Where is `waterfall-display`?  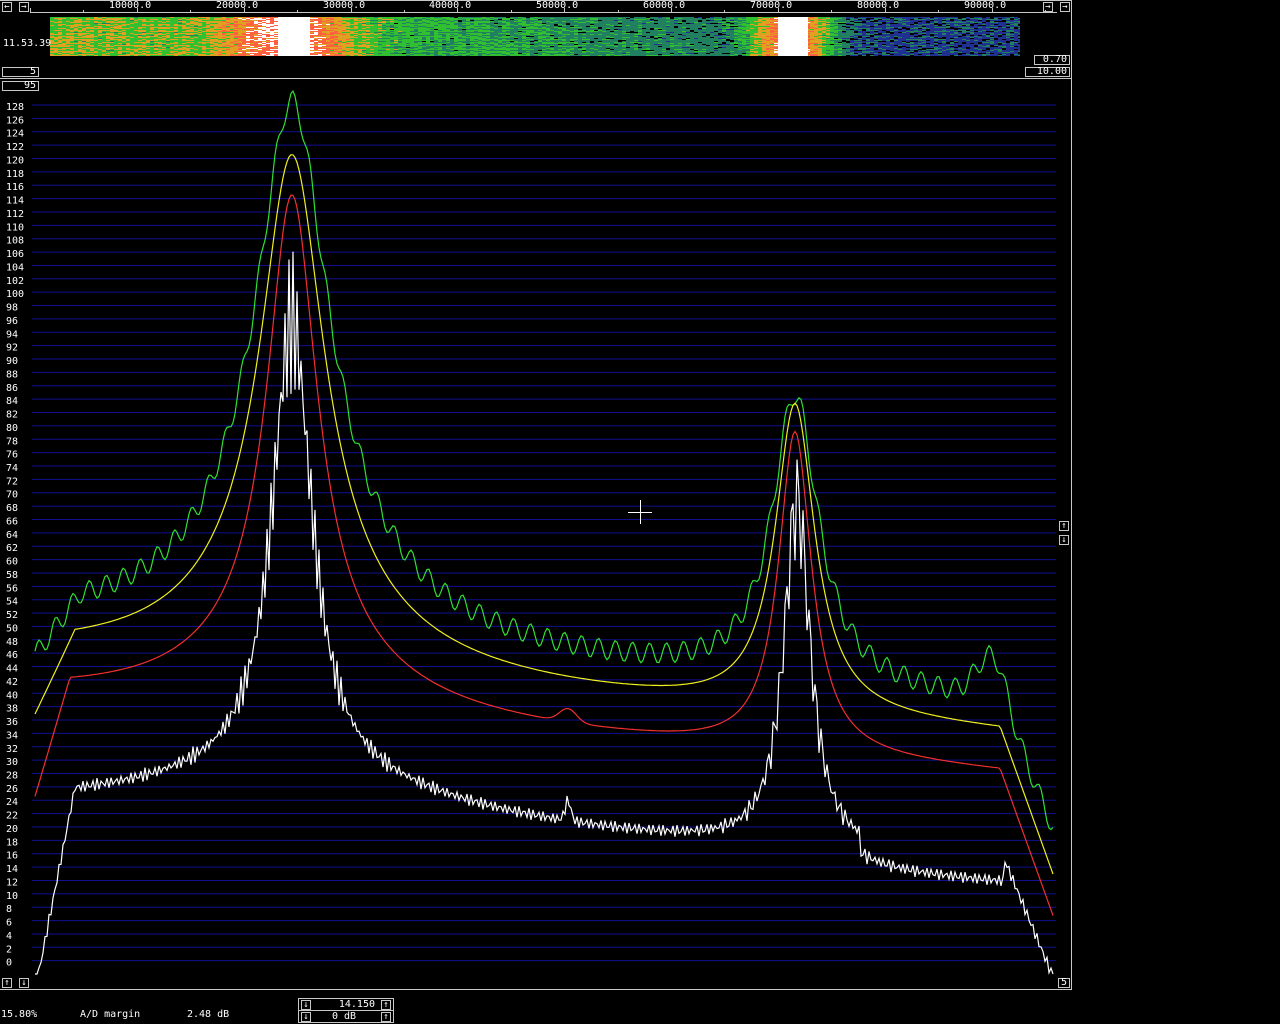 waterfall-display is located at coordinates (535, 36).